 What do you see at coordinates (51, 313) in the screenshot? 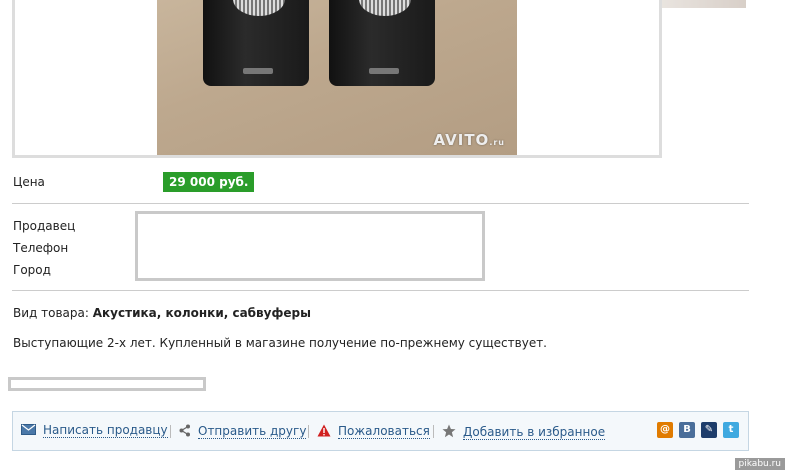
I see `category-label: Вид товара:` at bounding box center [51, 313].